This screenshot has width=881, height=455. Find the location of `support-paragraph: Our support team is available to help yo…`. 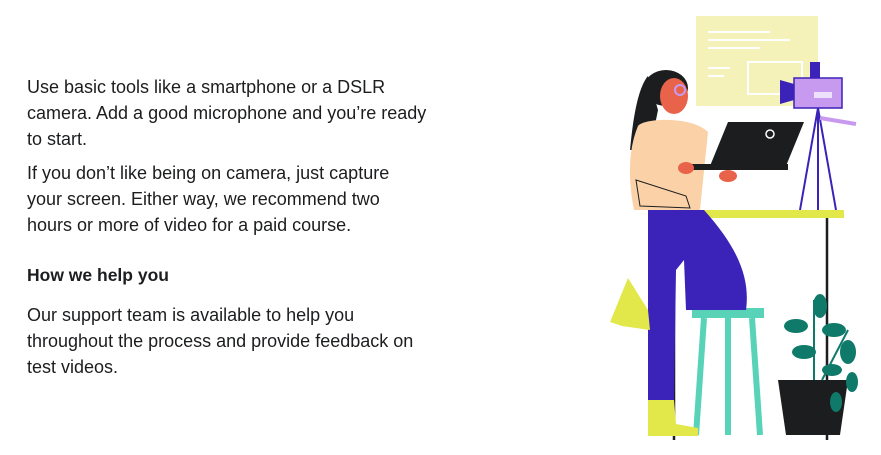

support-paragraph: Our support team is available to help yo… is located at coordinates (220, 341).